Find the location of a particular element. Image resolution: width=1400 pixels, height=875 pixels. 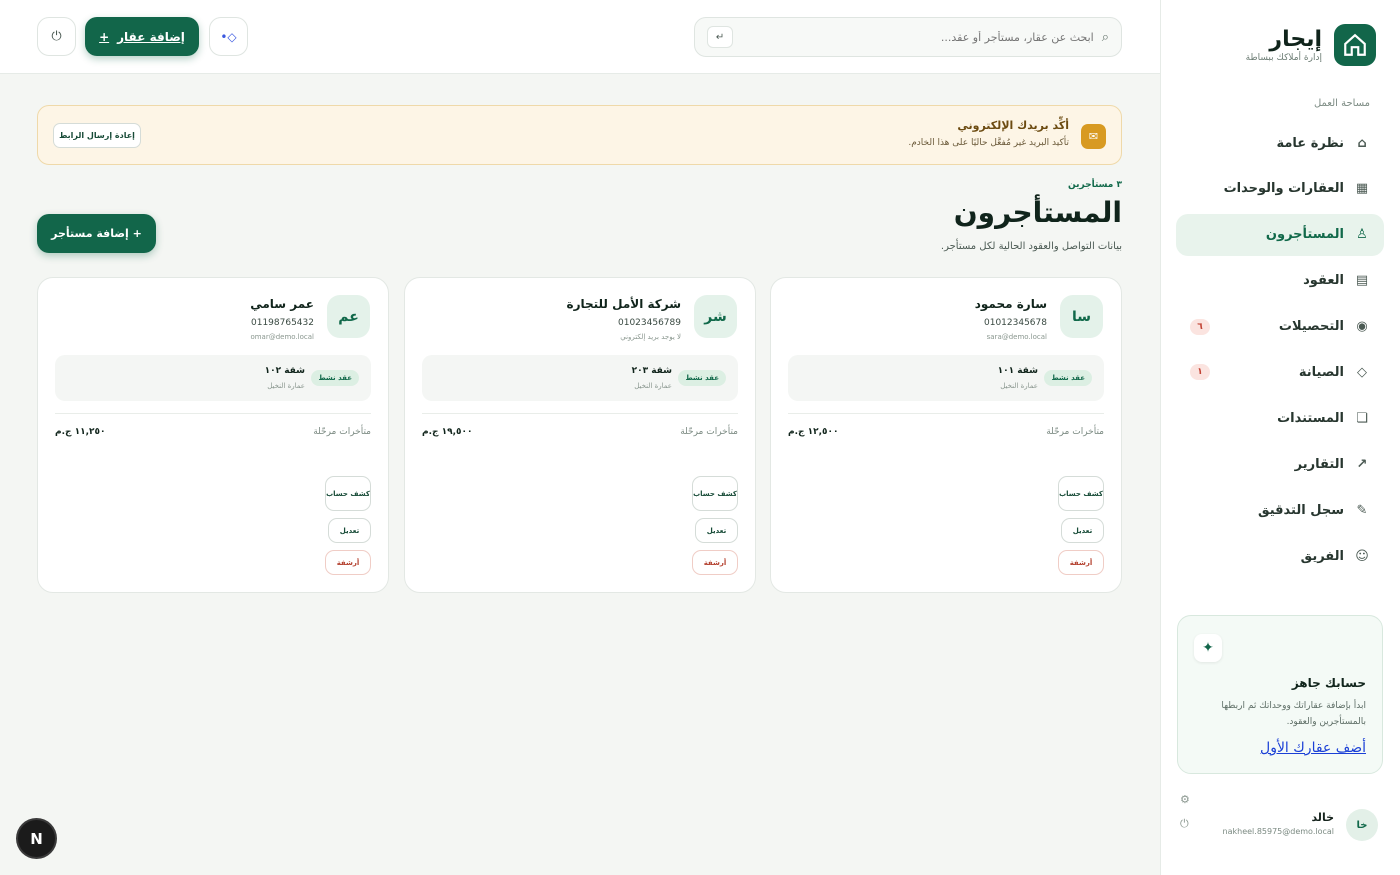

brand-name: إيجار is located at coordinates (1295, 39).